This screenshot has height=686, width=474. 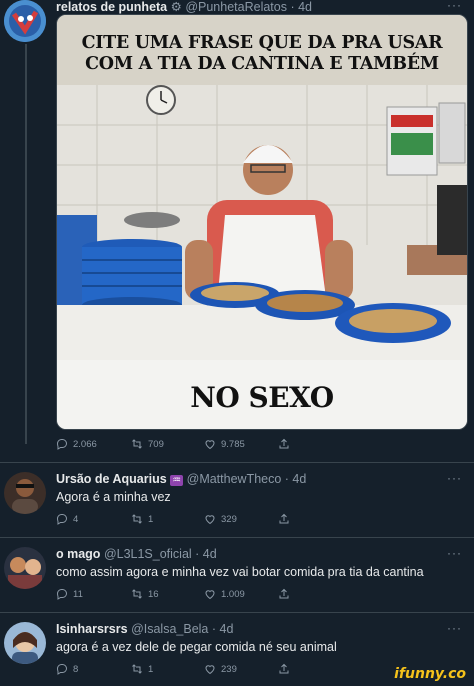 I want to click on tweet-actions: 4 1 329, so click(x=181, y=520).